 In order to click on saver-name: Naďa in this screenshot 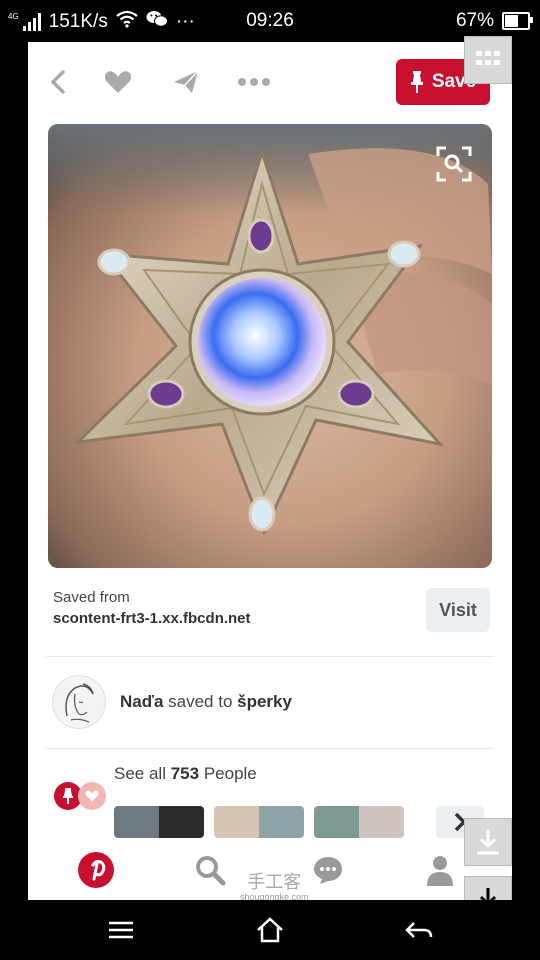, I will do `click(141, 701)`.